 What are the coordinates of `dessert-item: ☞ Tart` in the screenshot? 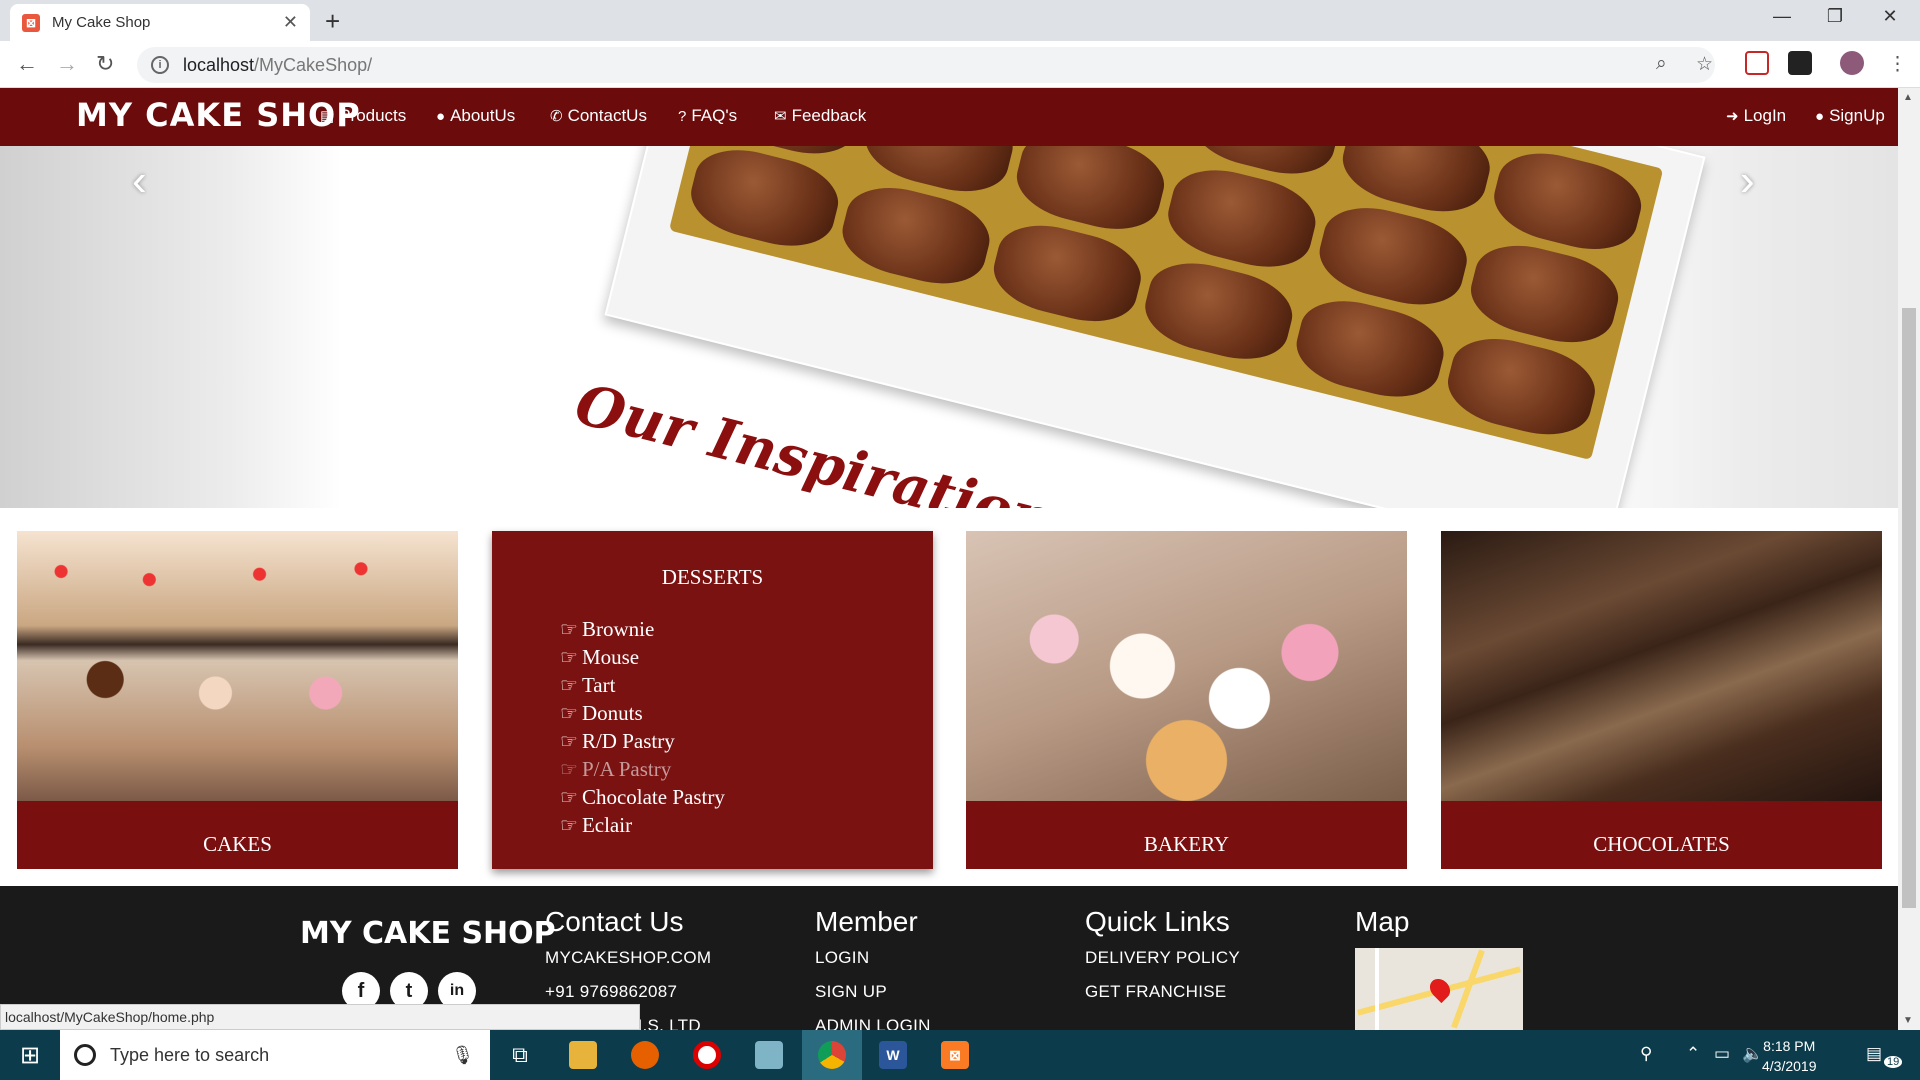 It's located at (642, 685).